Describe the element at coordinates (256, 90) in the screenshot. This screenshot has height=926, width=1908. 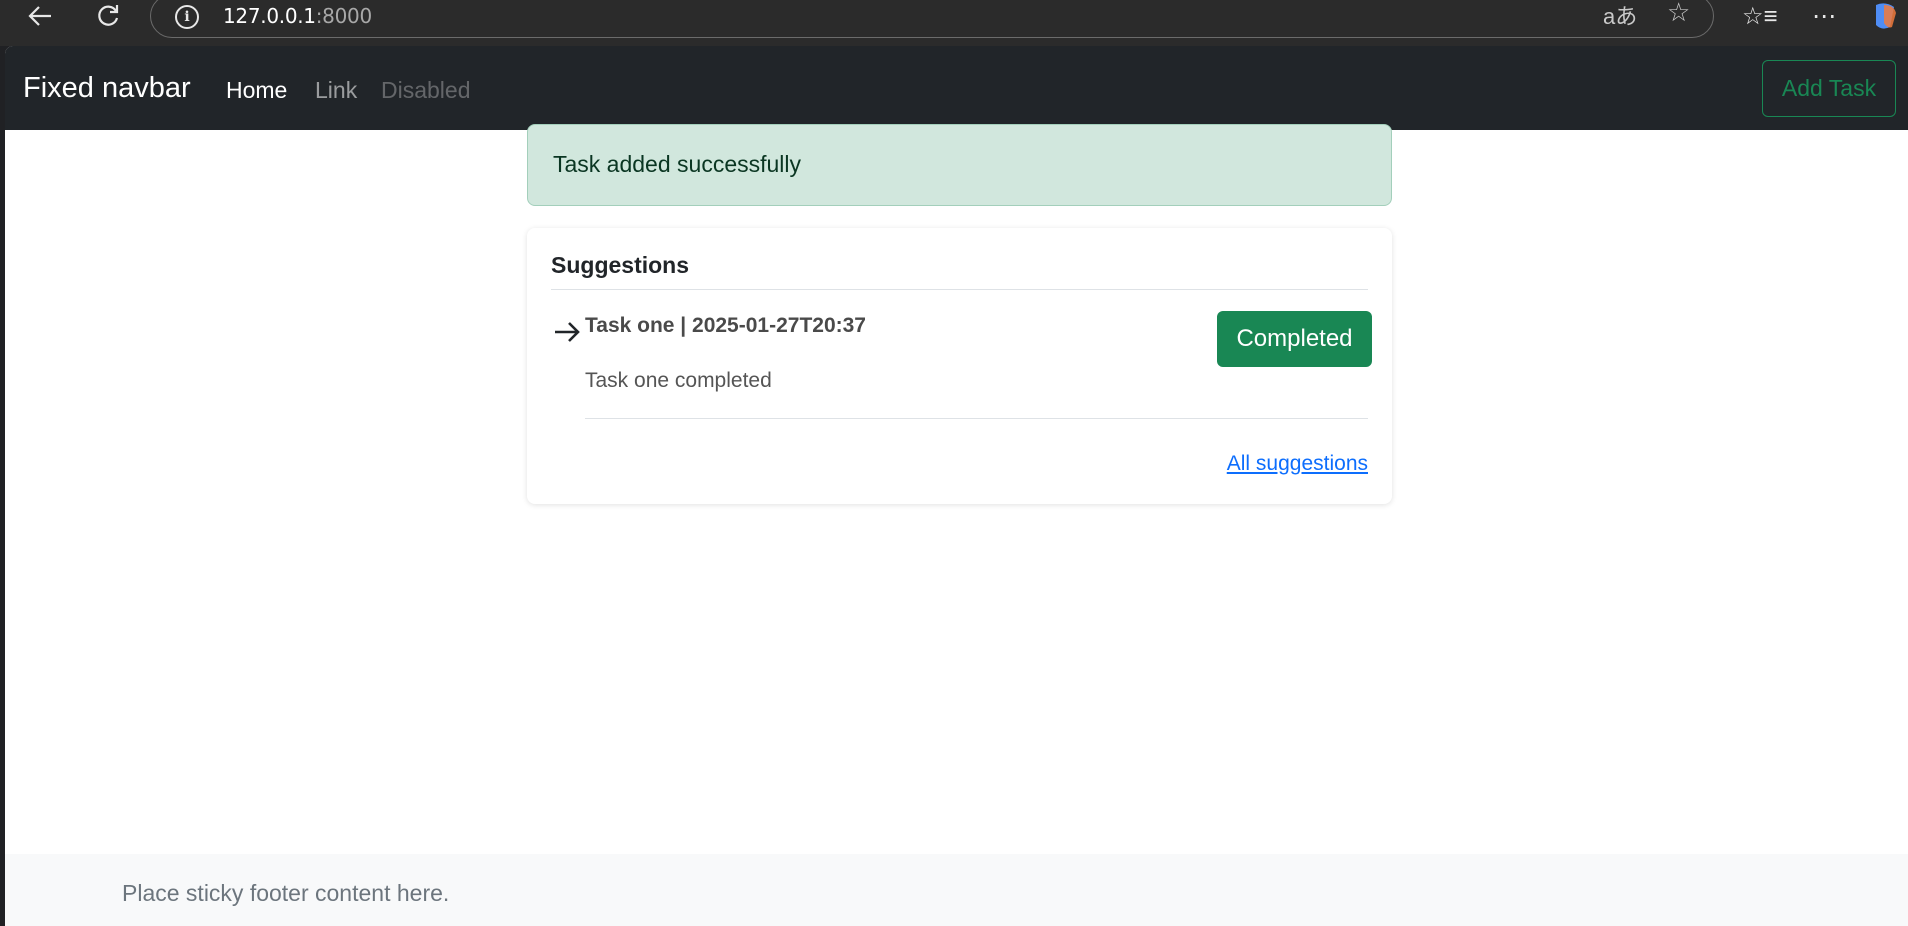
I see `nav-home-link: Home` at that location.